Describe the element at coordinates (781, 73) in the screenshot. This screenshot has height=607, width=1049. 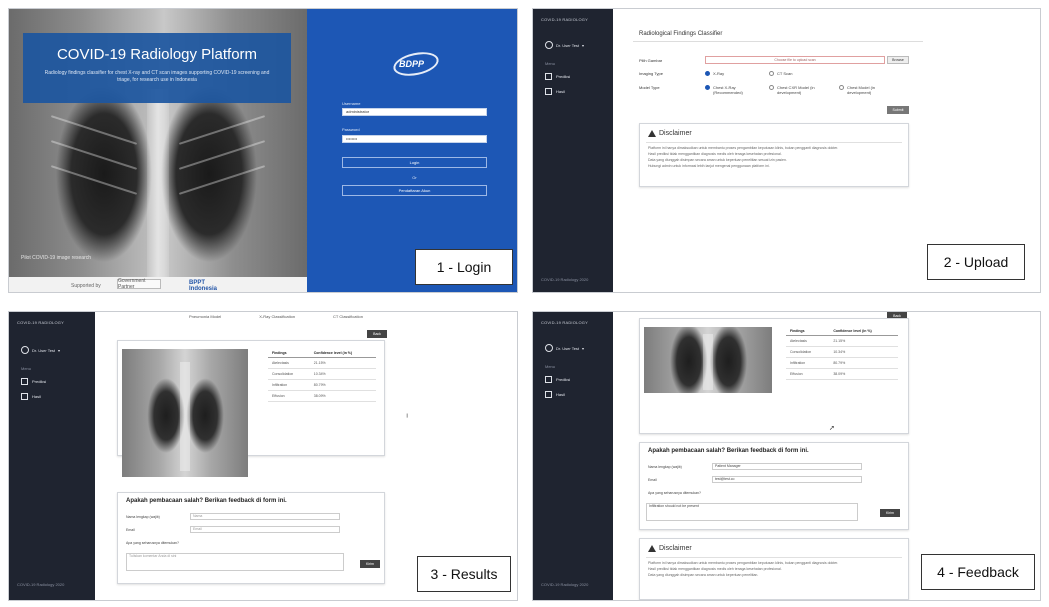
I see `radio-ctscan: CT Scan` at that location.